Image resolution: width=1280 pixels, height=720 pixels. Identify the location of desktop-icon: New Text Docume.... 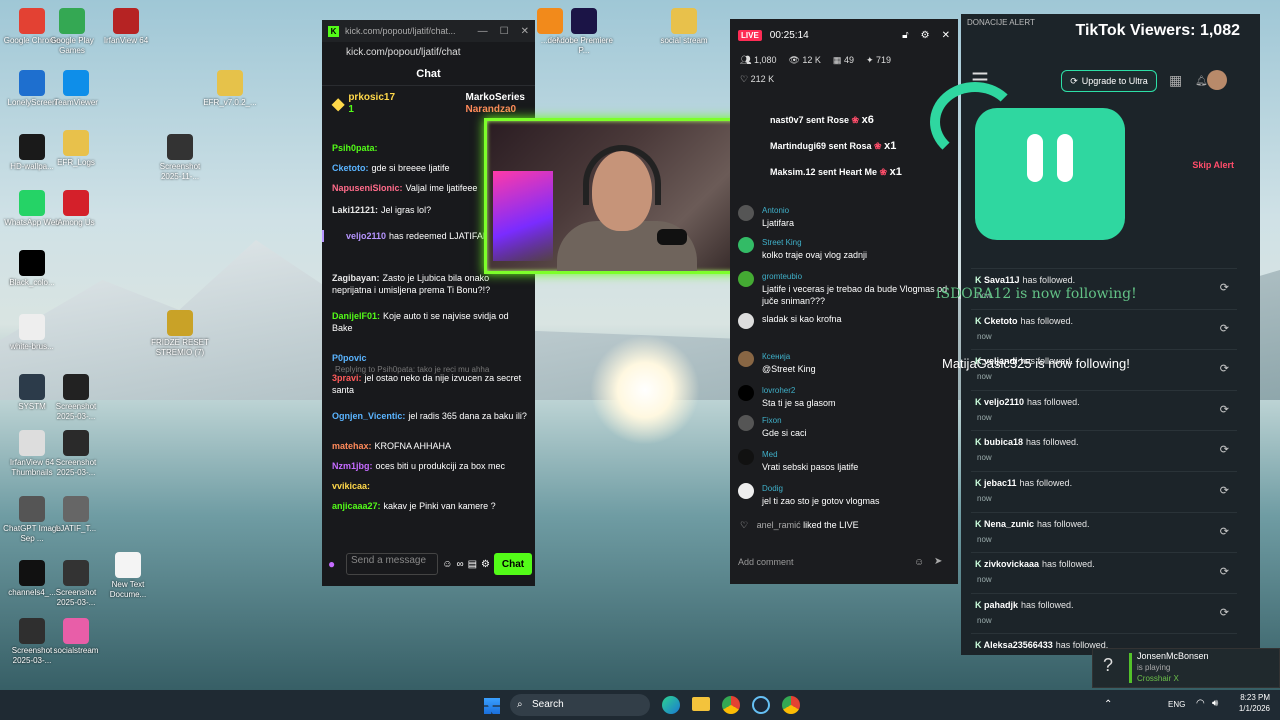
(128, 576).